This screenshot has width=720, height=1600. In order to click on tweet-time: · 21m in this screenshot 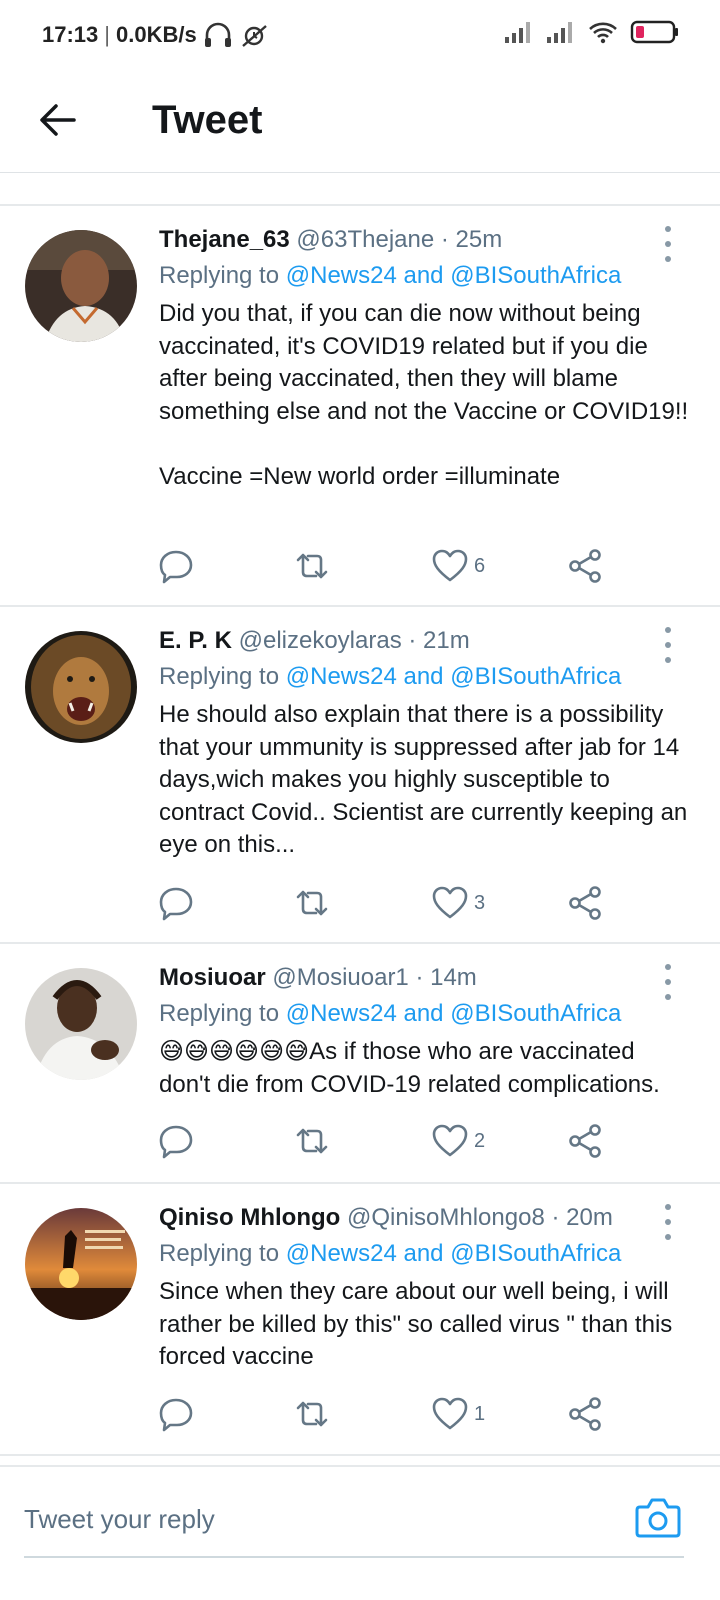, I will do `click(439, 640)`.